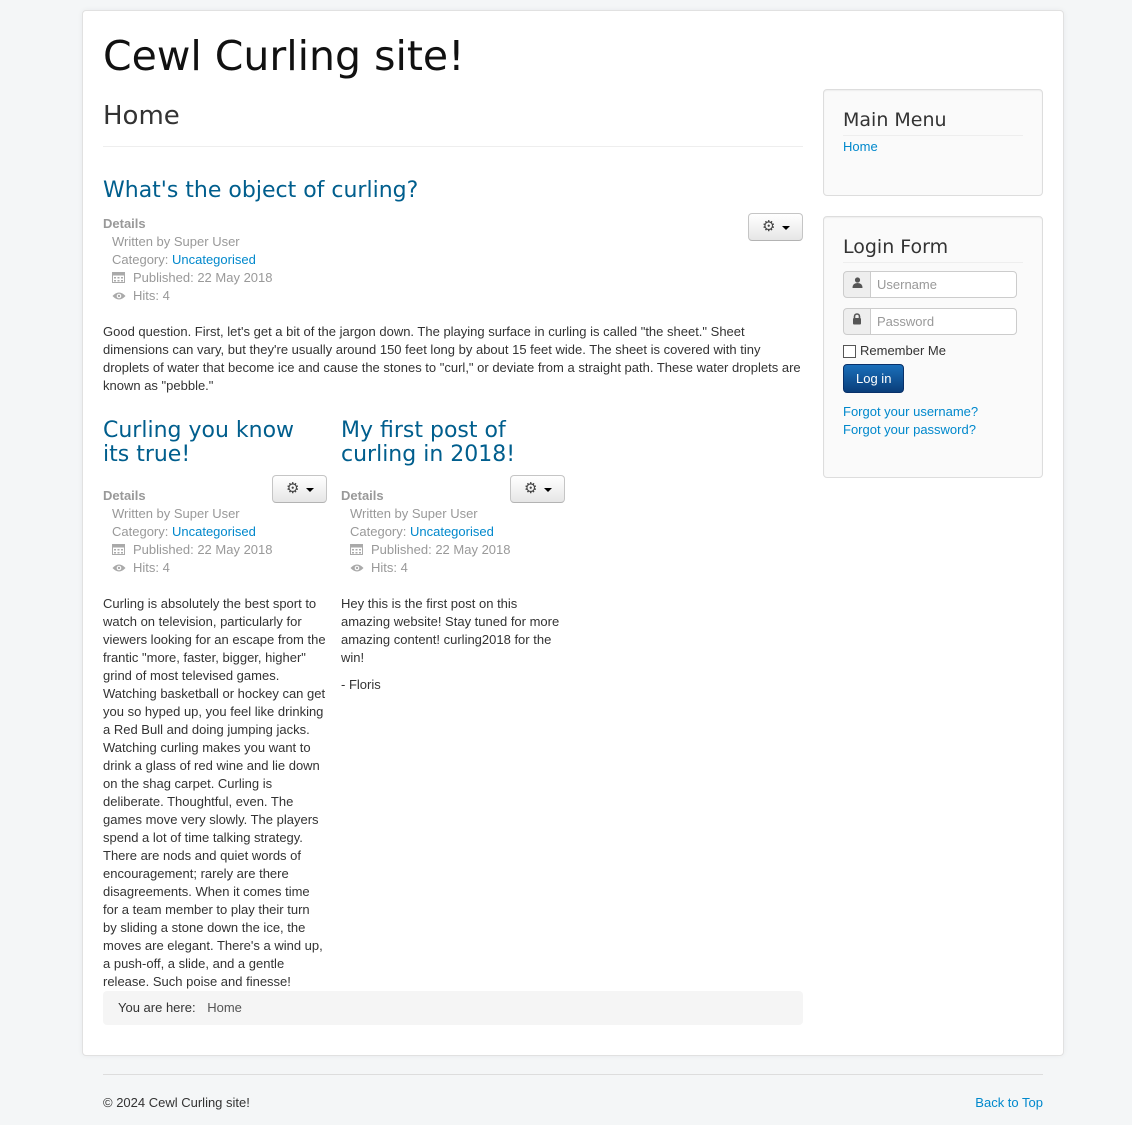  Describe the element at coordinates (573, 1074) in the screenshot. I see `footer-divider` at that location.